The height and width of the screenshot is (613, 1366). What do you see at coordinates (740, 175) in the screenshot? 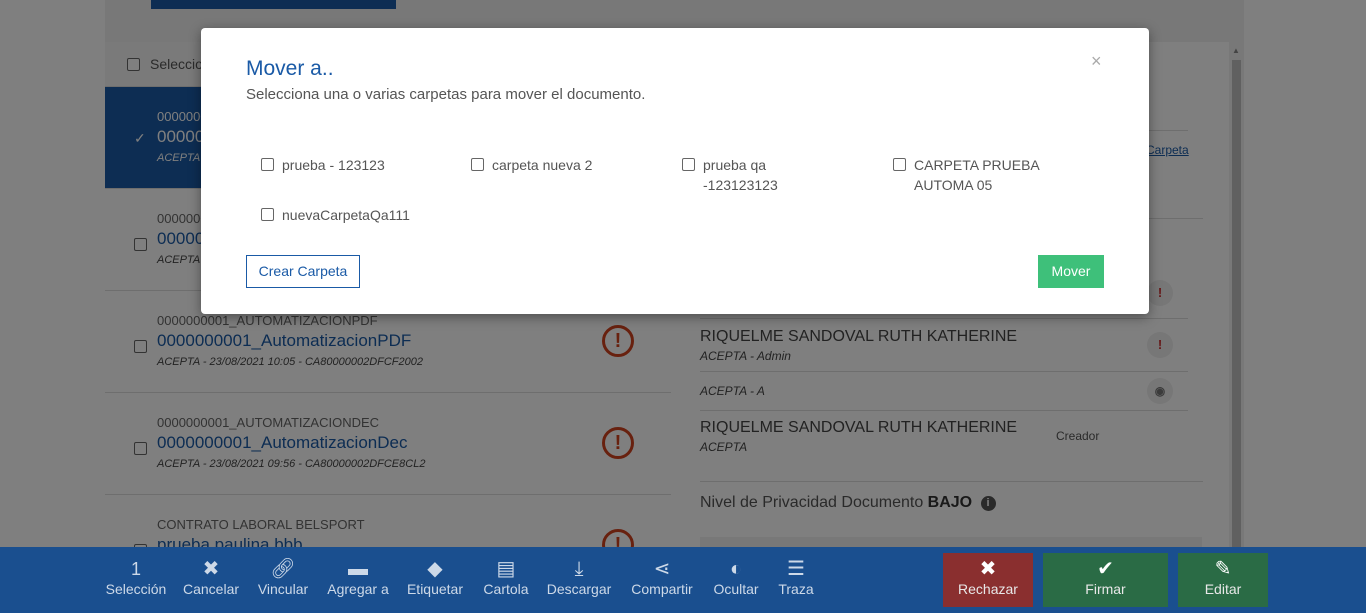
I see `folder-label: prueba qa -123123123` at bounding box center [740, 175].